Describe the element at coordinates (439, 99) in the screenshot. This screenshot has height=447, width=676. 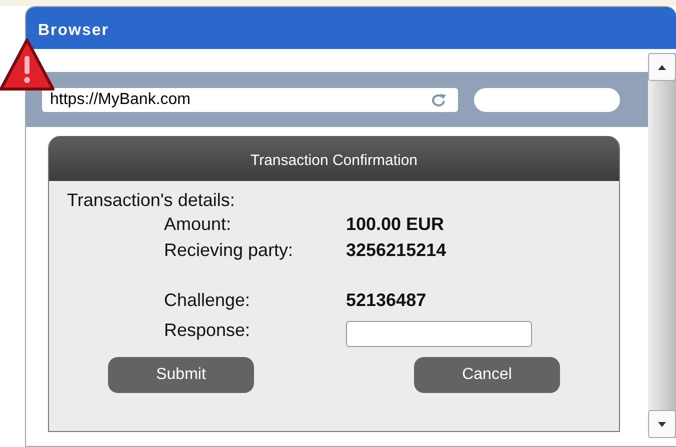
I see `reload-icon` at that location.